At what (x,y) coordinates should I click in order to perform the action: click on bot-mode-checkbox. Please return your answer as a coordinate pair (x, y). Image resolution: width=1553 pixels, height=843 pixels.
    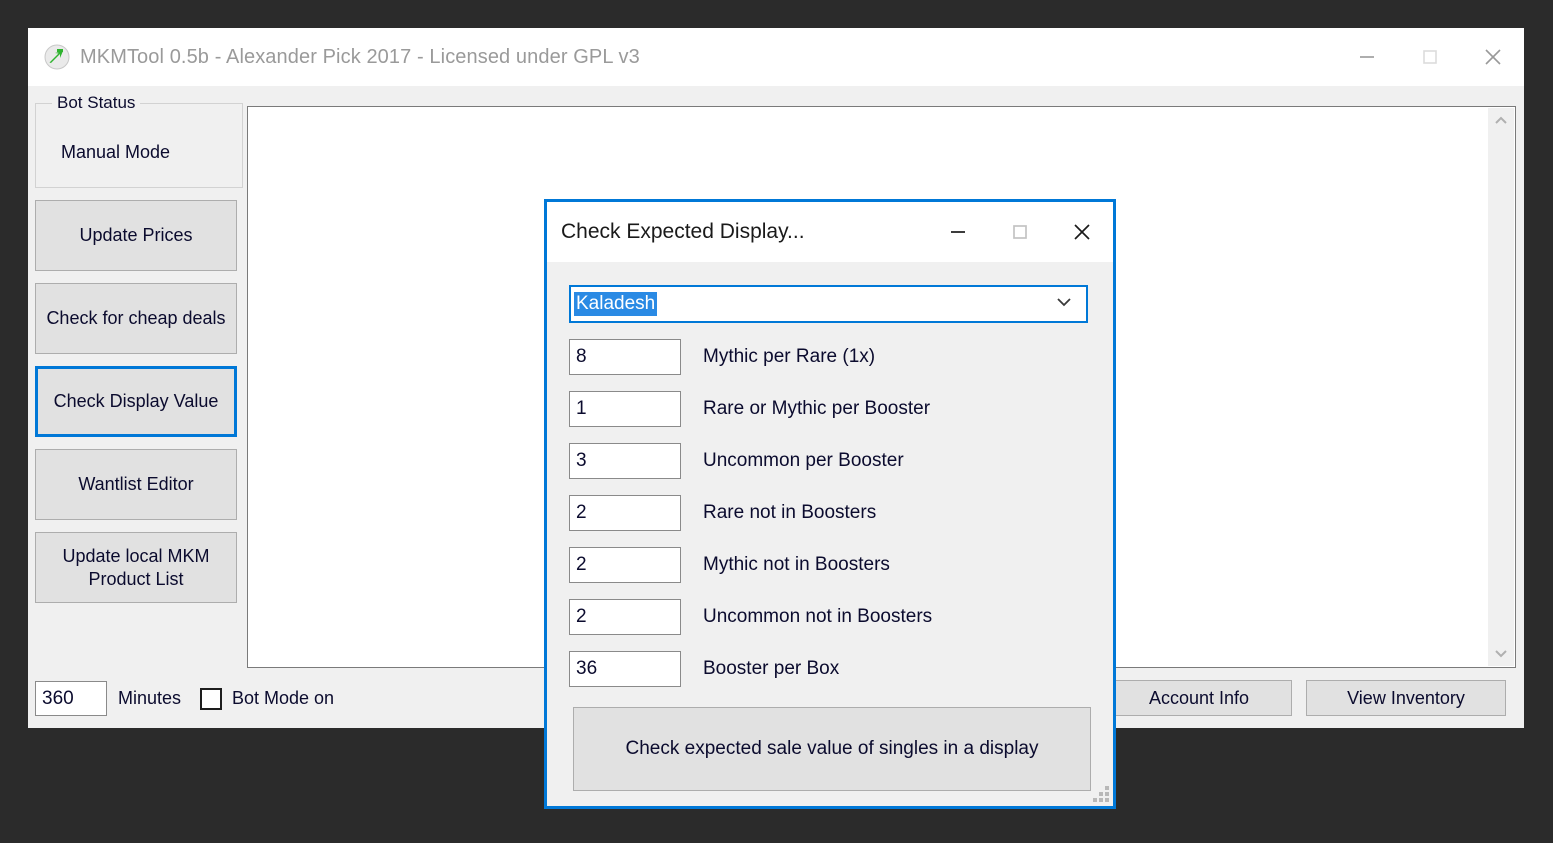
    Looking at the image, I should click on (211, 699).